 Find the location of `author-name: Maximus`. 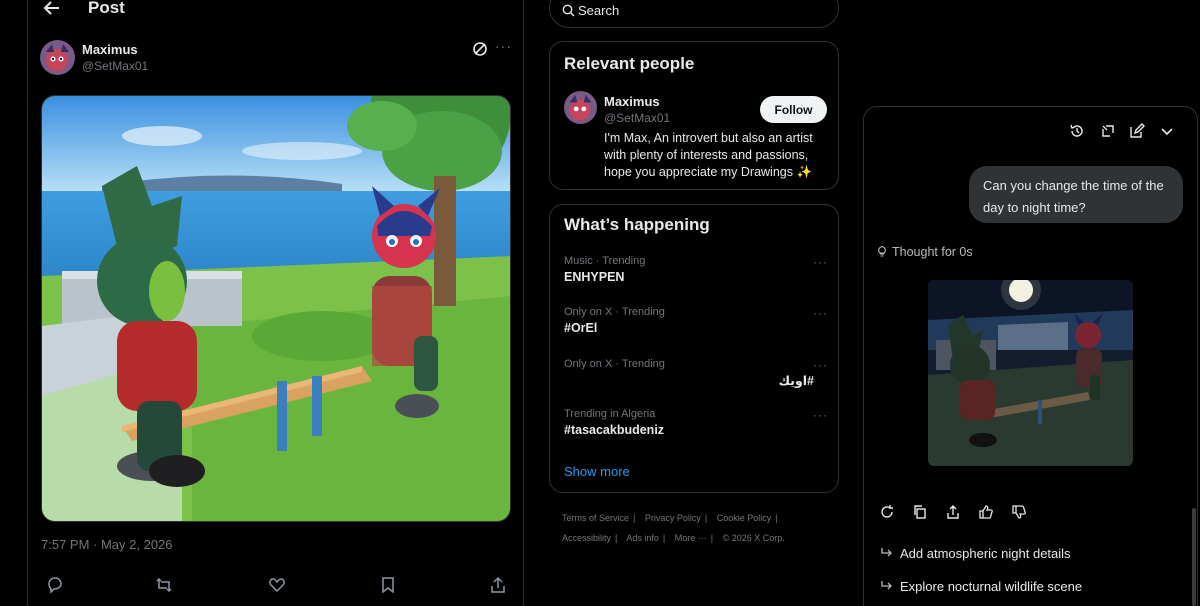

author-name: Maximus is located at coordinates (110, 49).